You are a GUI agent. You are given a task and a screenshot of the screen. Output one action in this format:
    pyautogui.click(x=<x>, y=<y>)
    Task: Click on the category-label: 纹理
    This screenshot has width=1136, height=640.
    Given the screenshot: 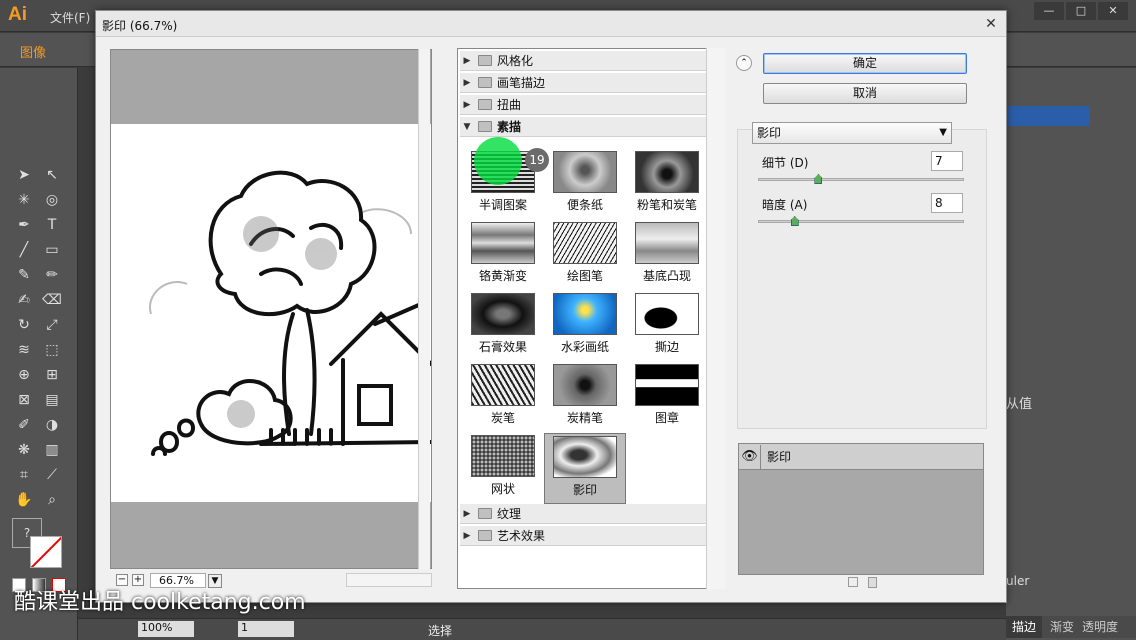 What is the action you would take?
    pyautogui.click(x=509, y=514)
    